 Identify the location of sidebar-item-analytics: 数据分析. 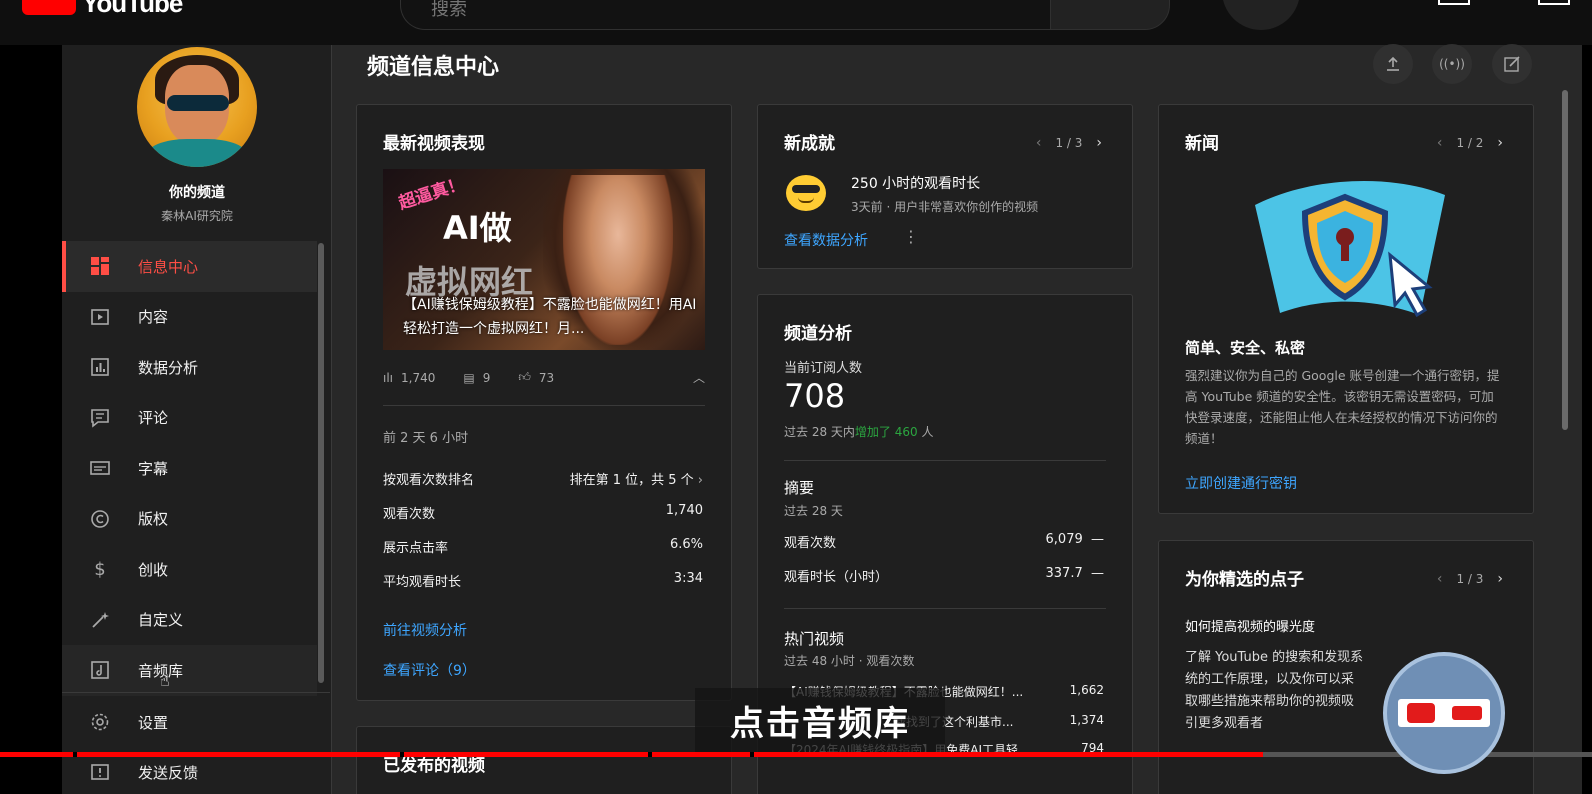
(189, 367).